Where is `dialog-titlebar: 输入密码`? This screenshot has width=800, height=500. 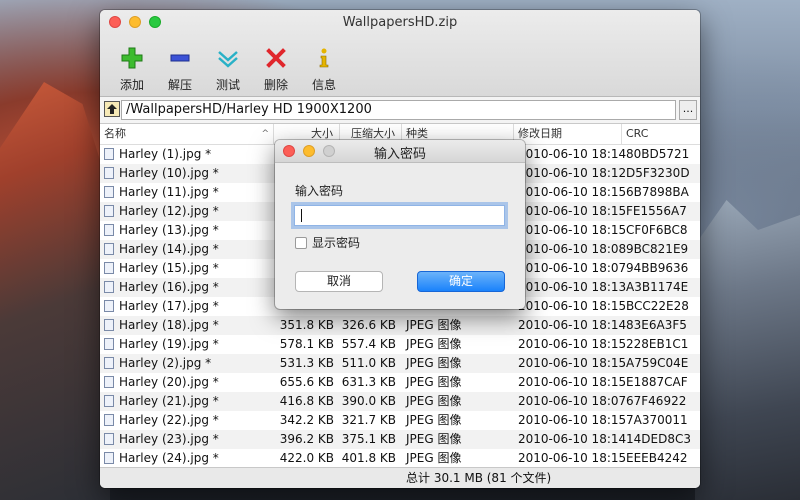 dialog-titlebar: 输入密码 is located at coordinates (400, 151).